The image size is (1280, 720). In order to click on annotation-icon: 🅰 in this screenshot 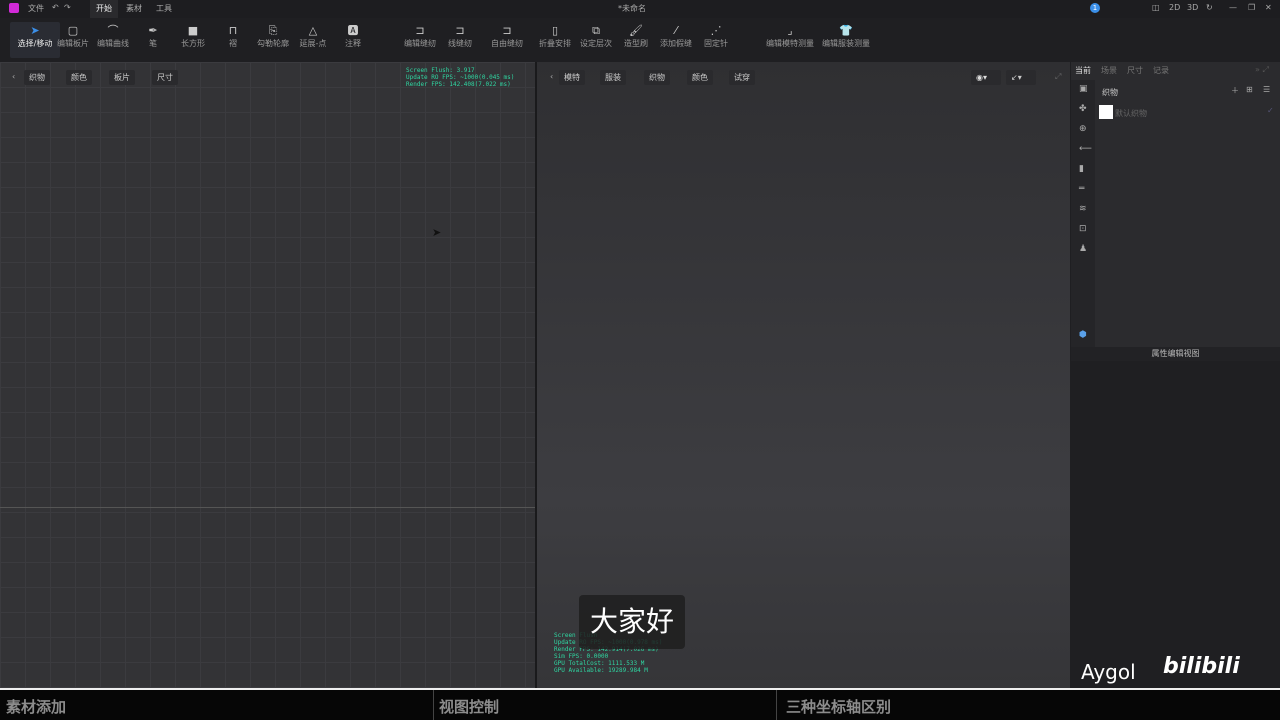, I will do `click(353, 30)`.